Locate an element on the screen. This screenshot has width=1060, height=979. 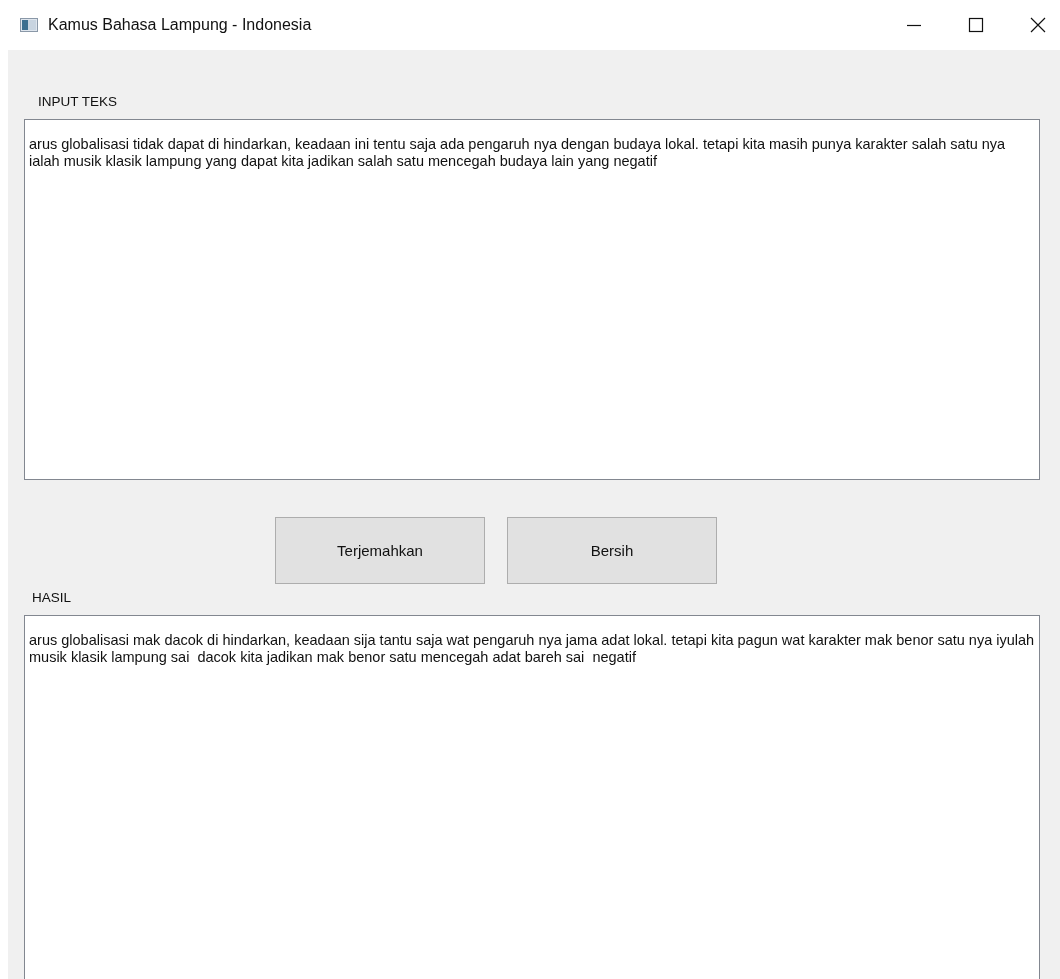
app-icon is located at coordinates (29, 25).